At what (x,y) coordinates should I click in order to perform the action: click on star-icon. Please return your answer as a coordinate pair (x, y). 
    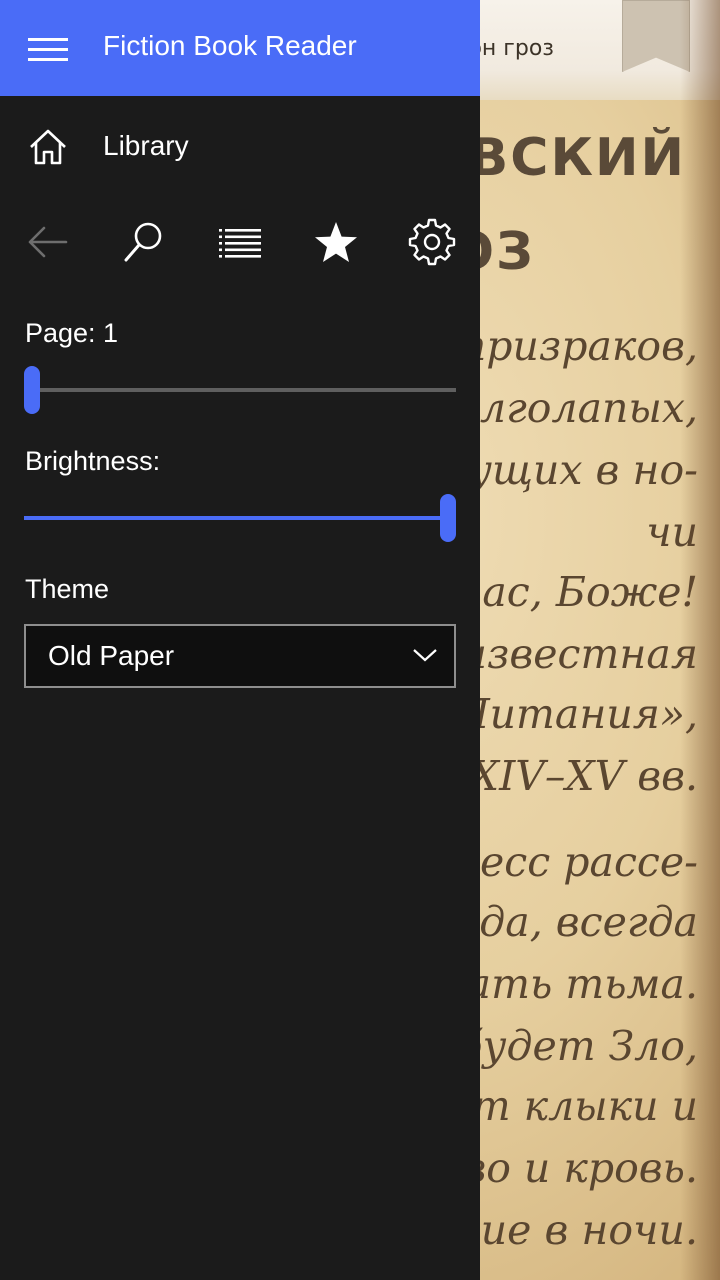
    Looking at the image, I should click on (336, 242).